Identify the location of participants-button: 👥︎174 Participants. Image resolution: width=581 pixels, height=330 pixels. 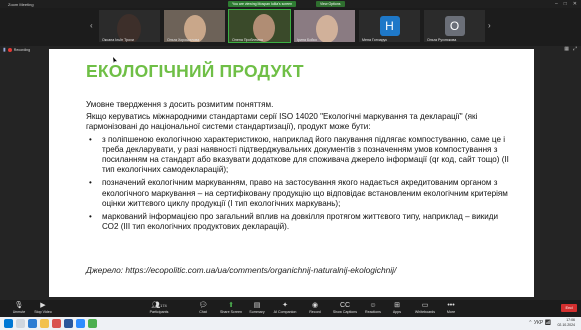
(159, 307).